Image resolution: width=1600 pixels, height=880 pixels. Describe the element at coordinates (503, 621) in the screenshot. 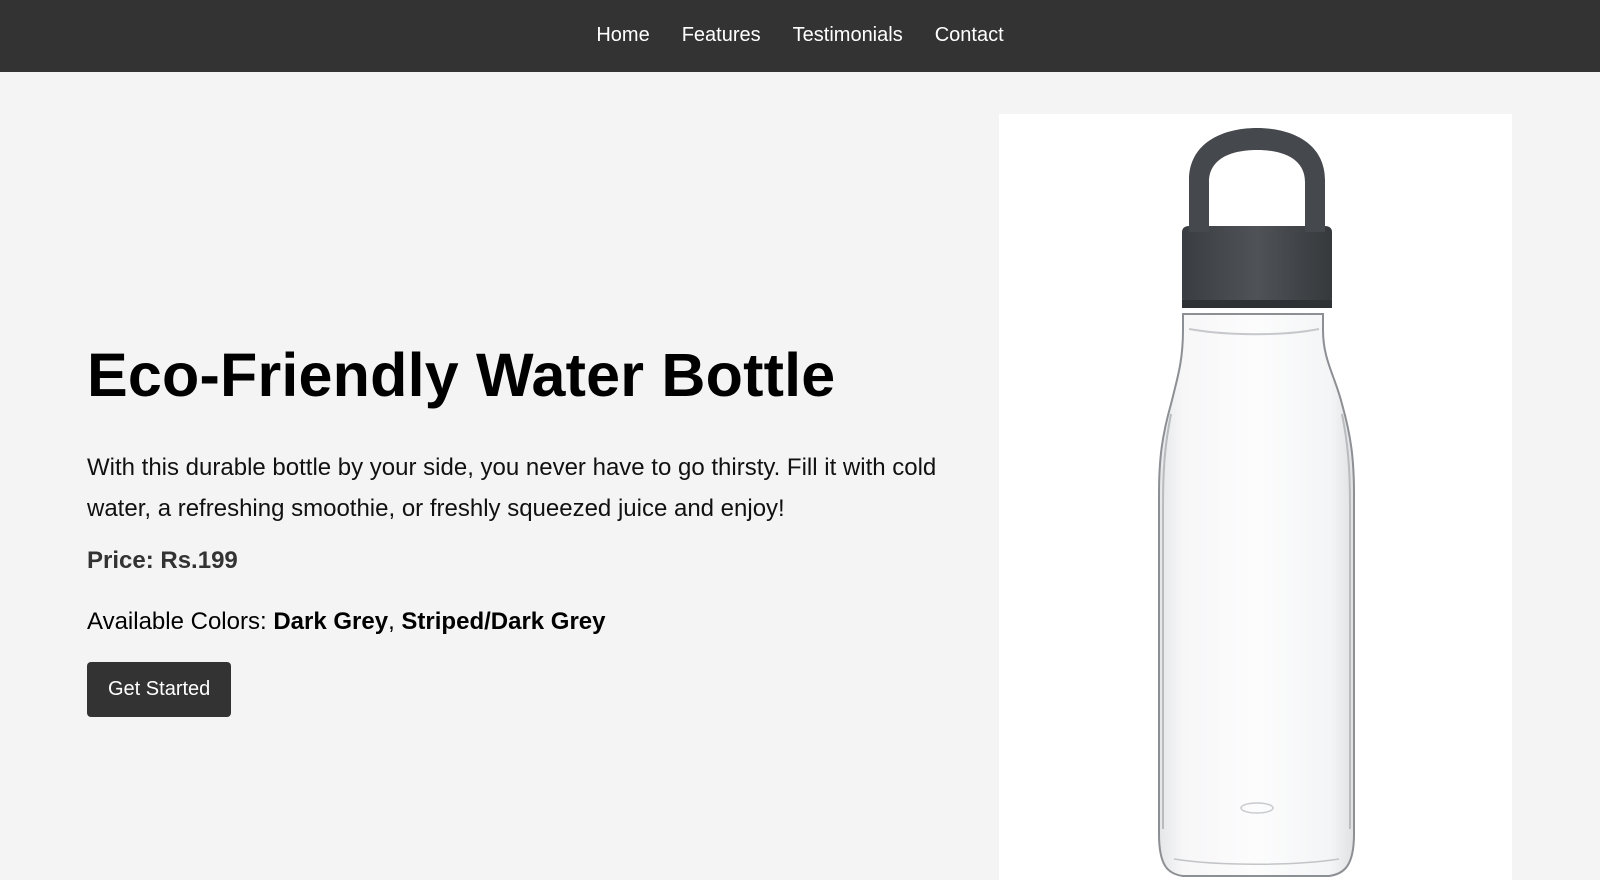

I see `color-option-striped-dark-grey: Striped/Dark Grey` at that location.